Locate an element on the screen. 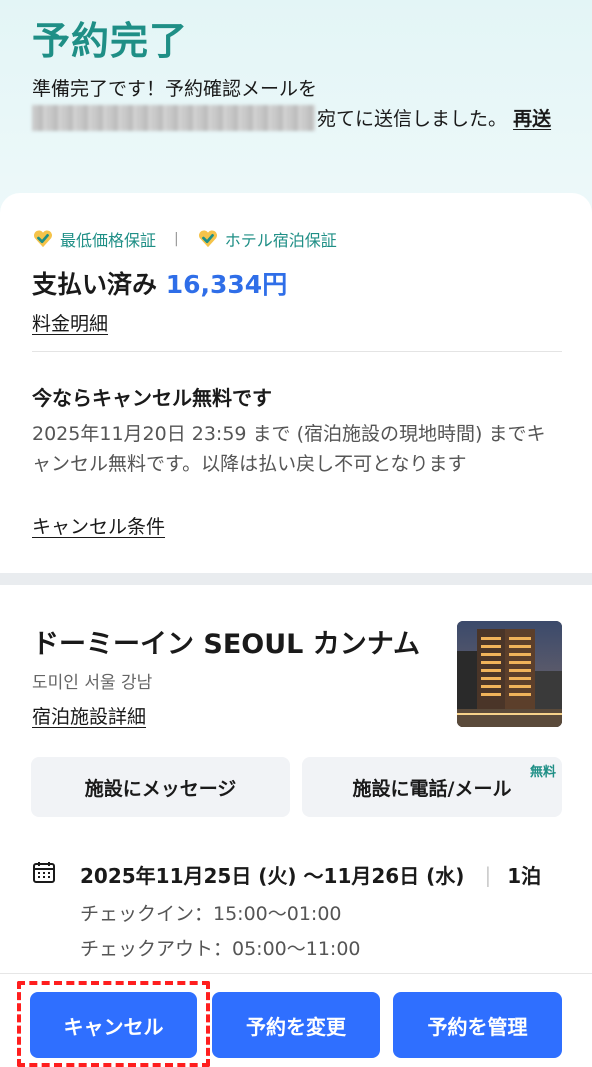 The height and width of the screenshot is (1067, 592). contact-property-button: 施設に電話/メール 無料 is located at coordinates (432, 787).